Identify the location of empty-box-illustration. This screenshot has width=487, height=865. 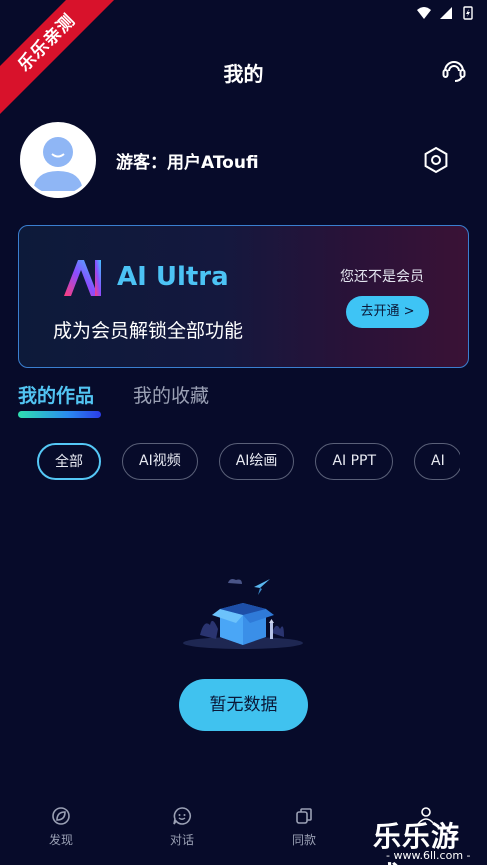
(243, 614).